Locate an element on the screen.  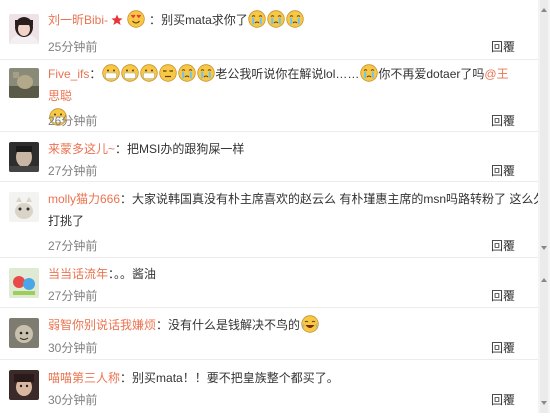
comment-item: 来蒙多这儿~：把MSI办的跟狗屎一样 27分钟前 回覆 is located at coordinates (275, 157).